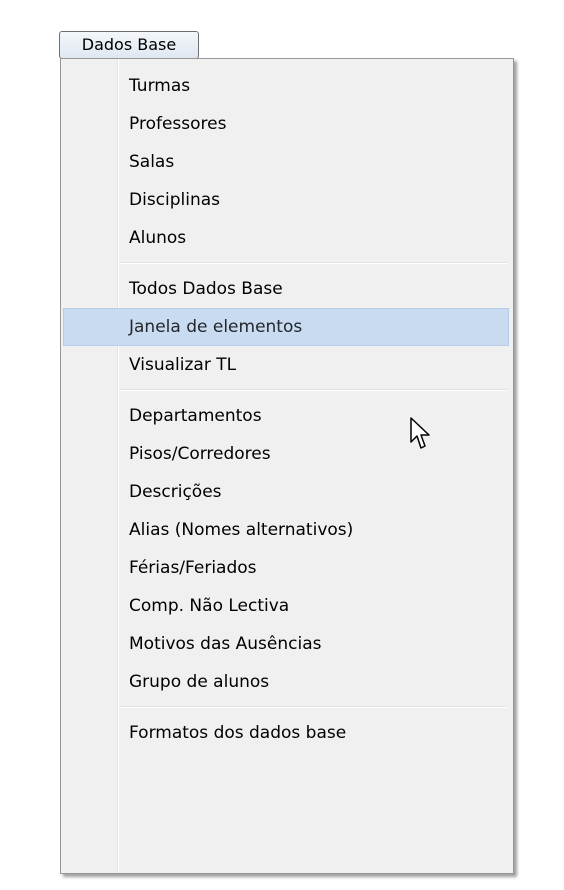  What do you see at coordinates (286, 416) in the screenshot?
I see `menu-item-departamentos: Departamentos` at bounding box center [286, 416].